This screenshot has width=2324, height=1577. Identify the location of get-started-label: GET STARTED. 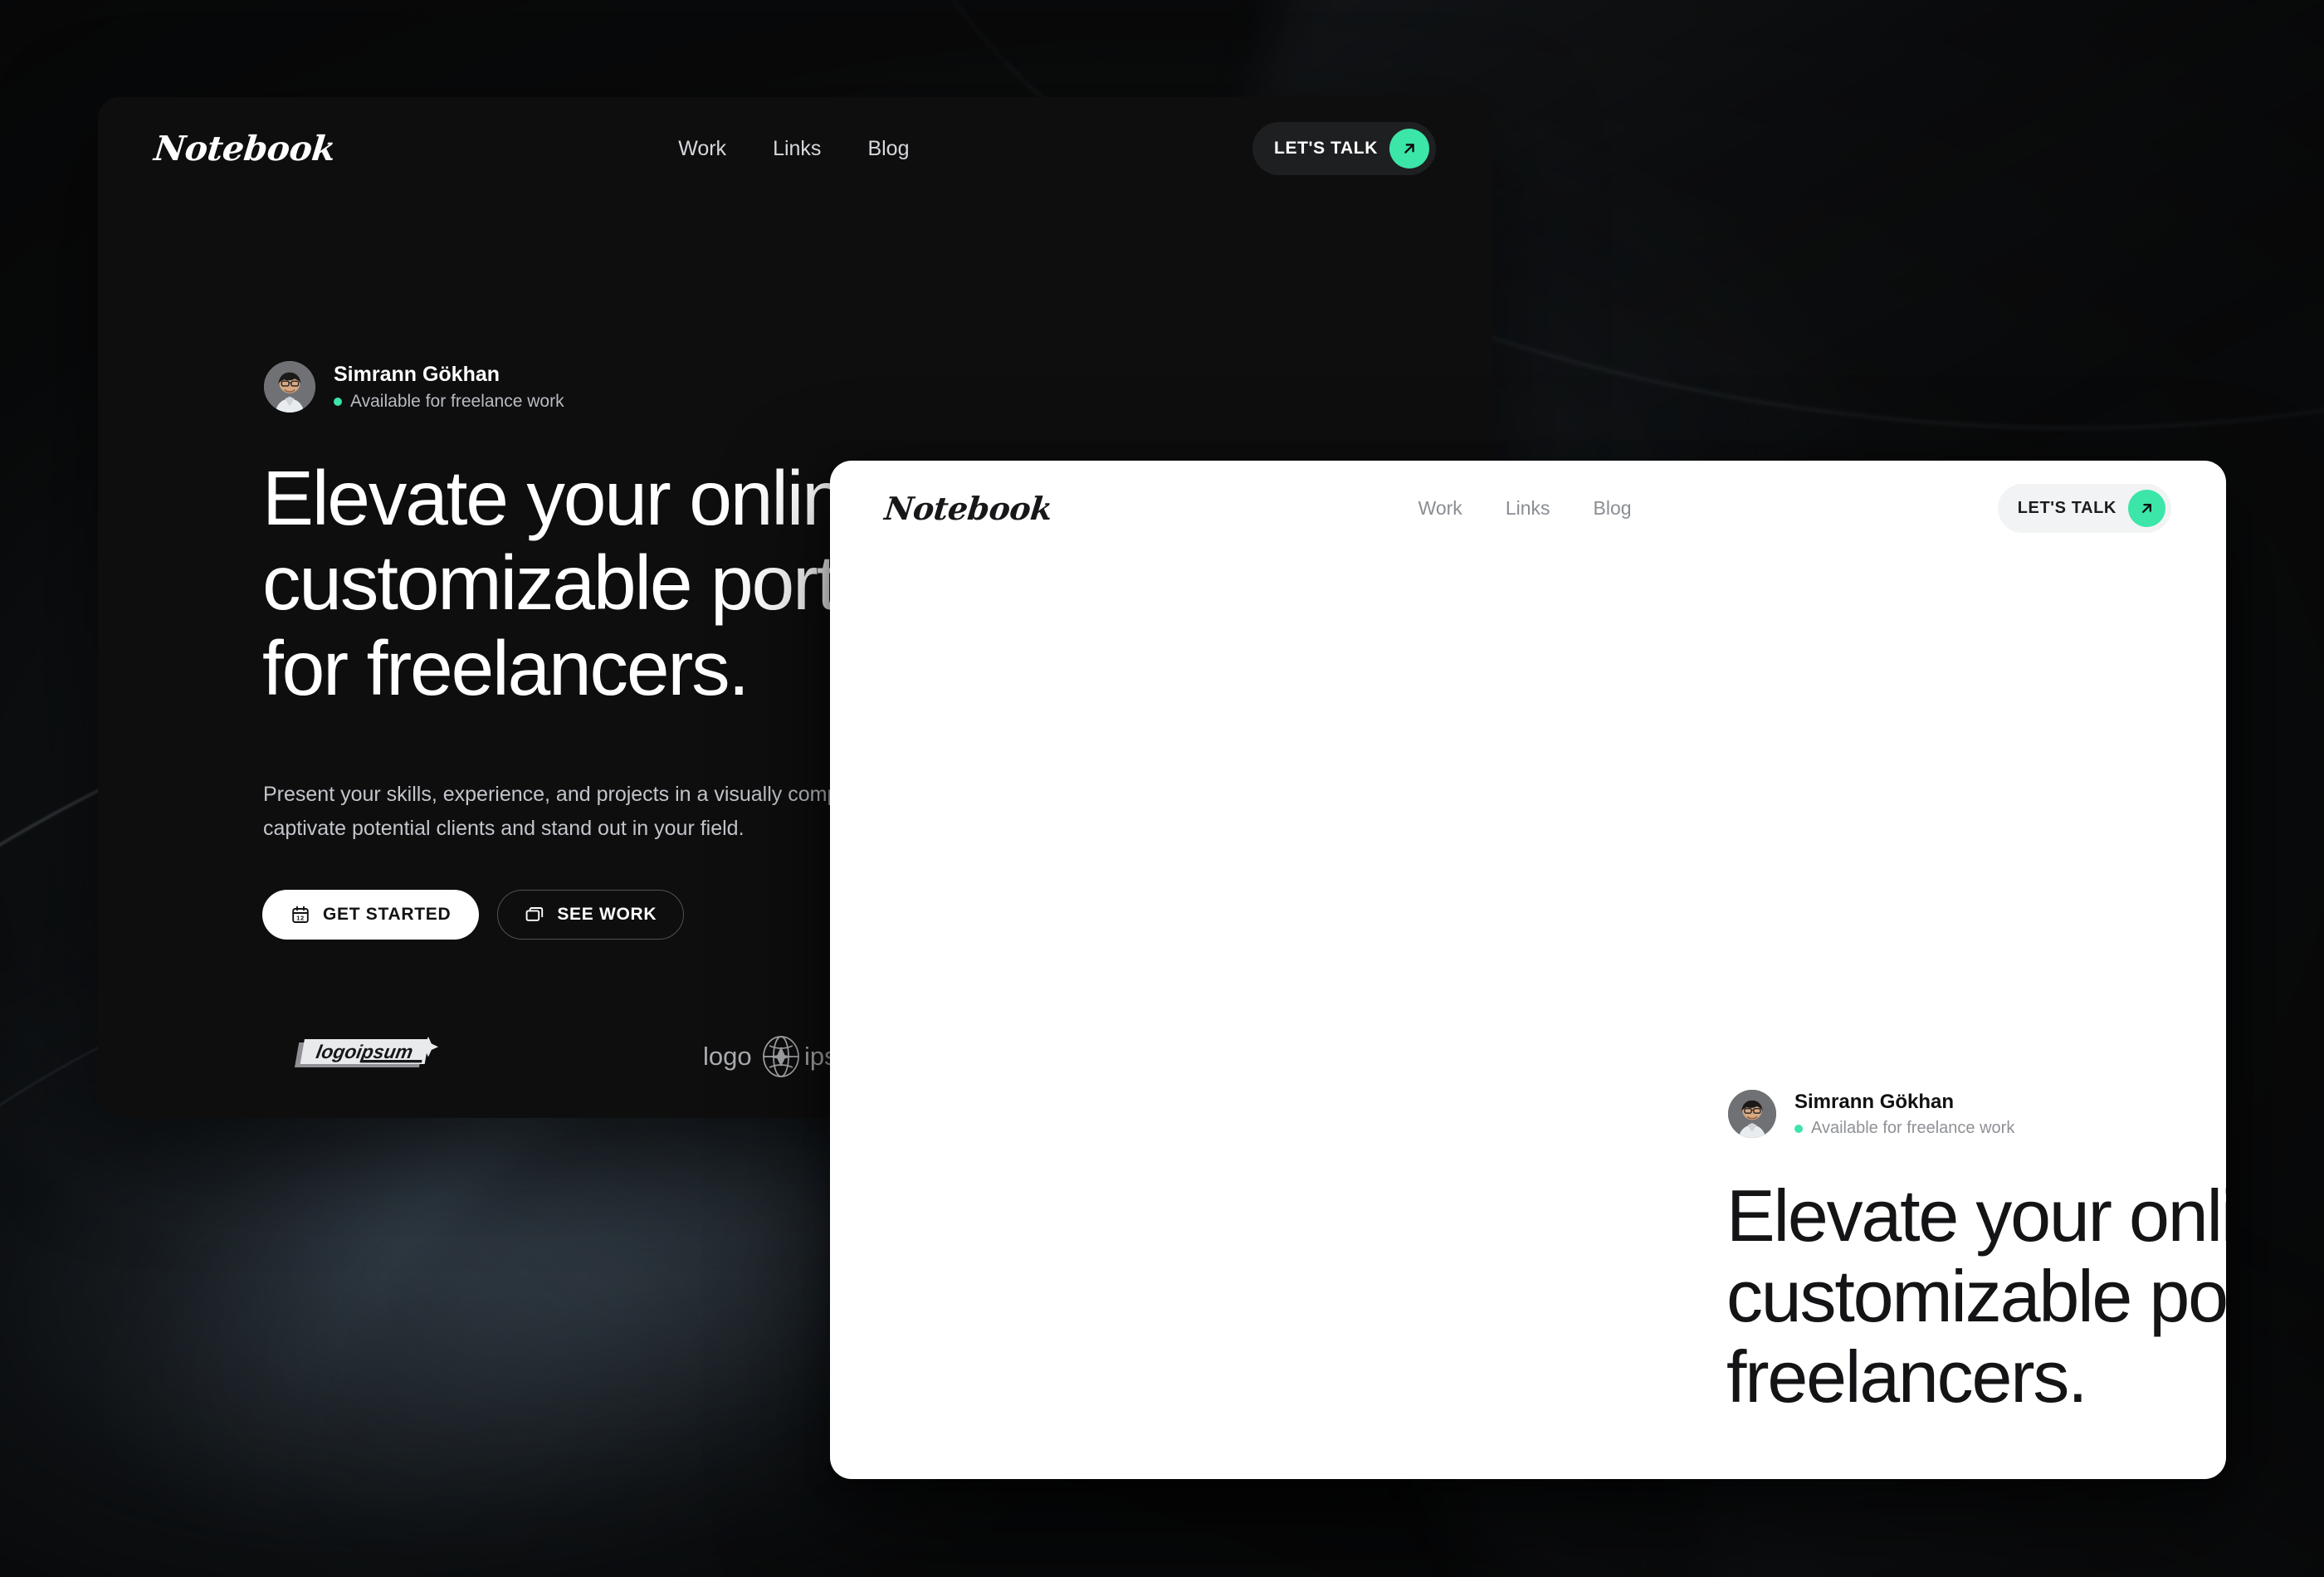
(387, 915).